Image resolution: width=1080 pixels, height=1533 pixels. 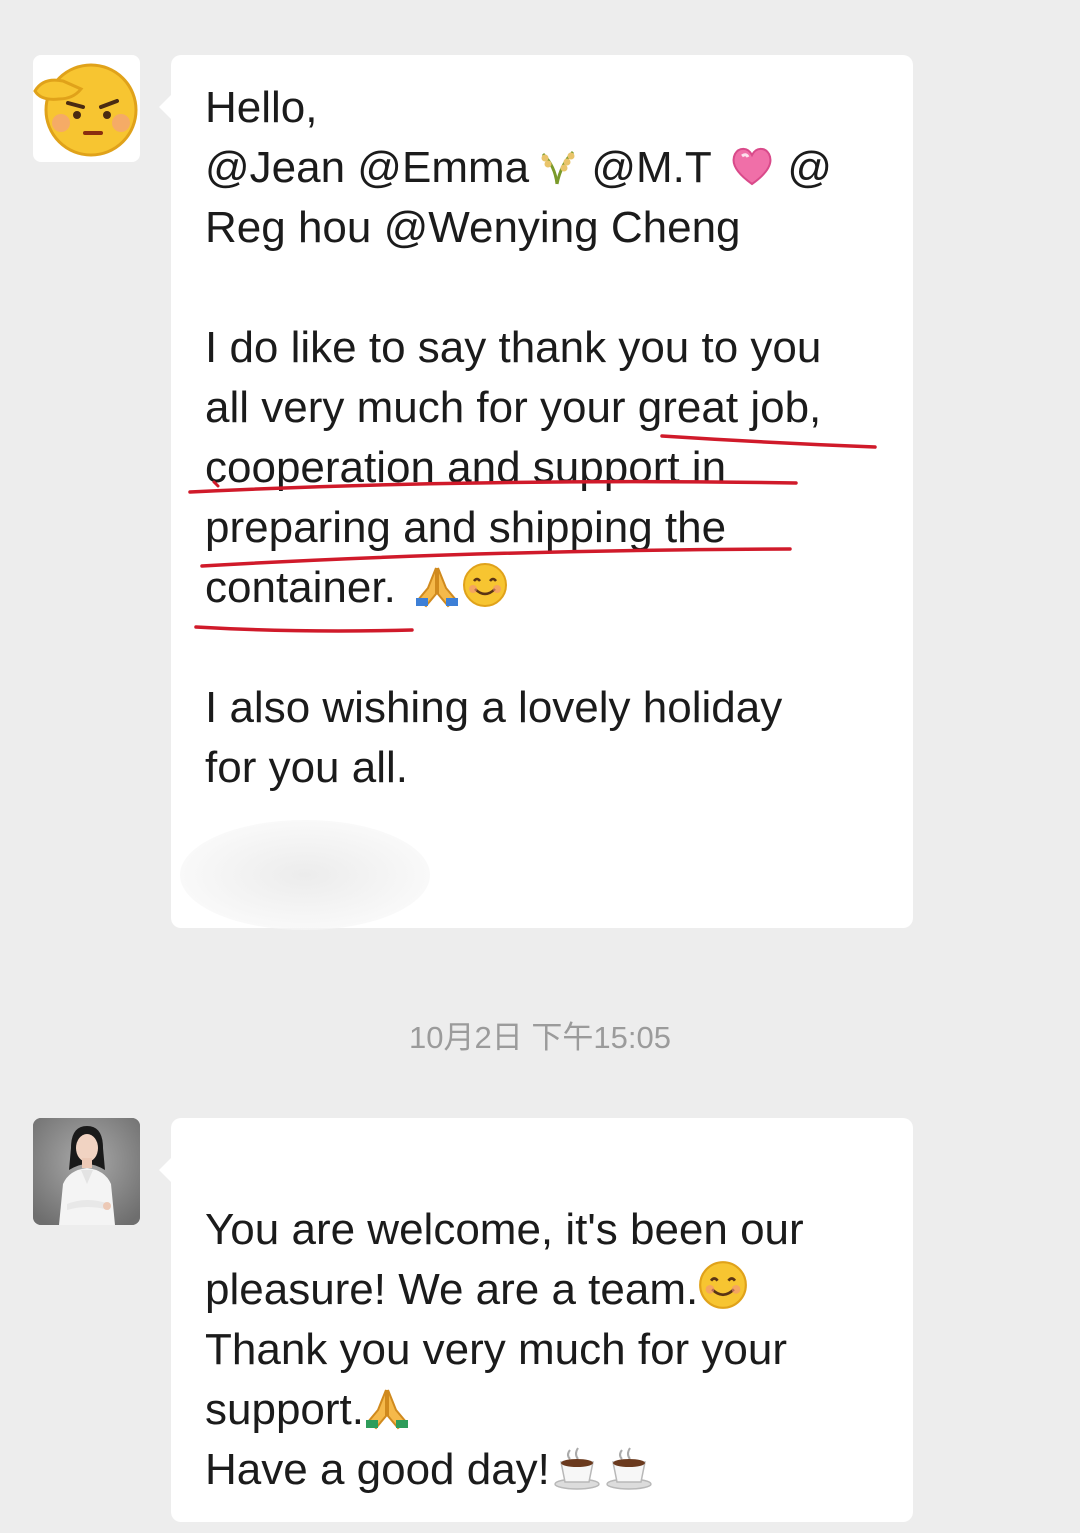 I want to click on message-line: all very much for your great job,, so click(x=513, y=407).